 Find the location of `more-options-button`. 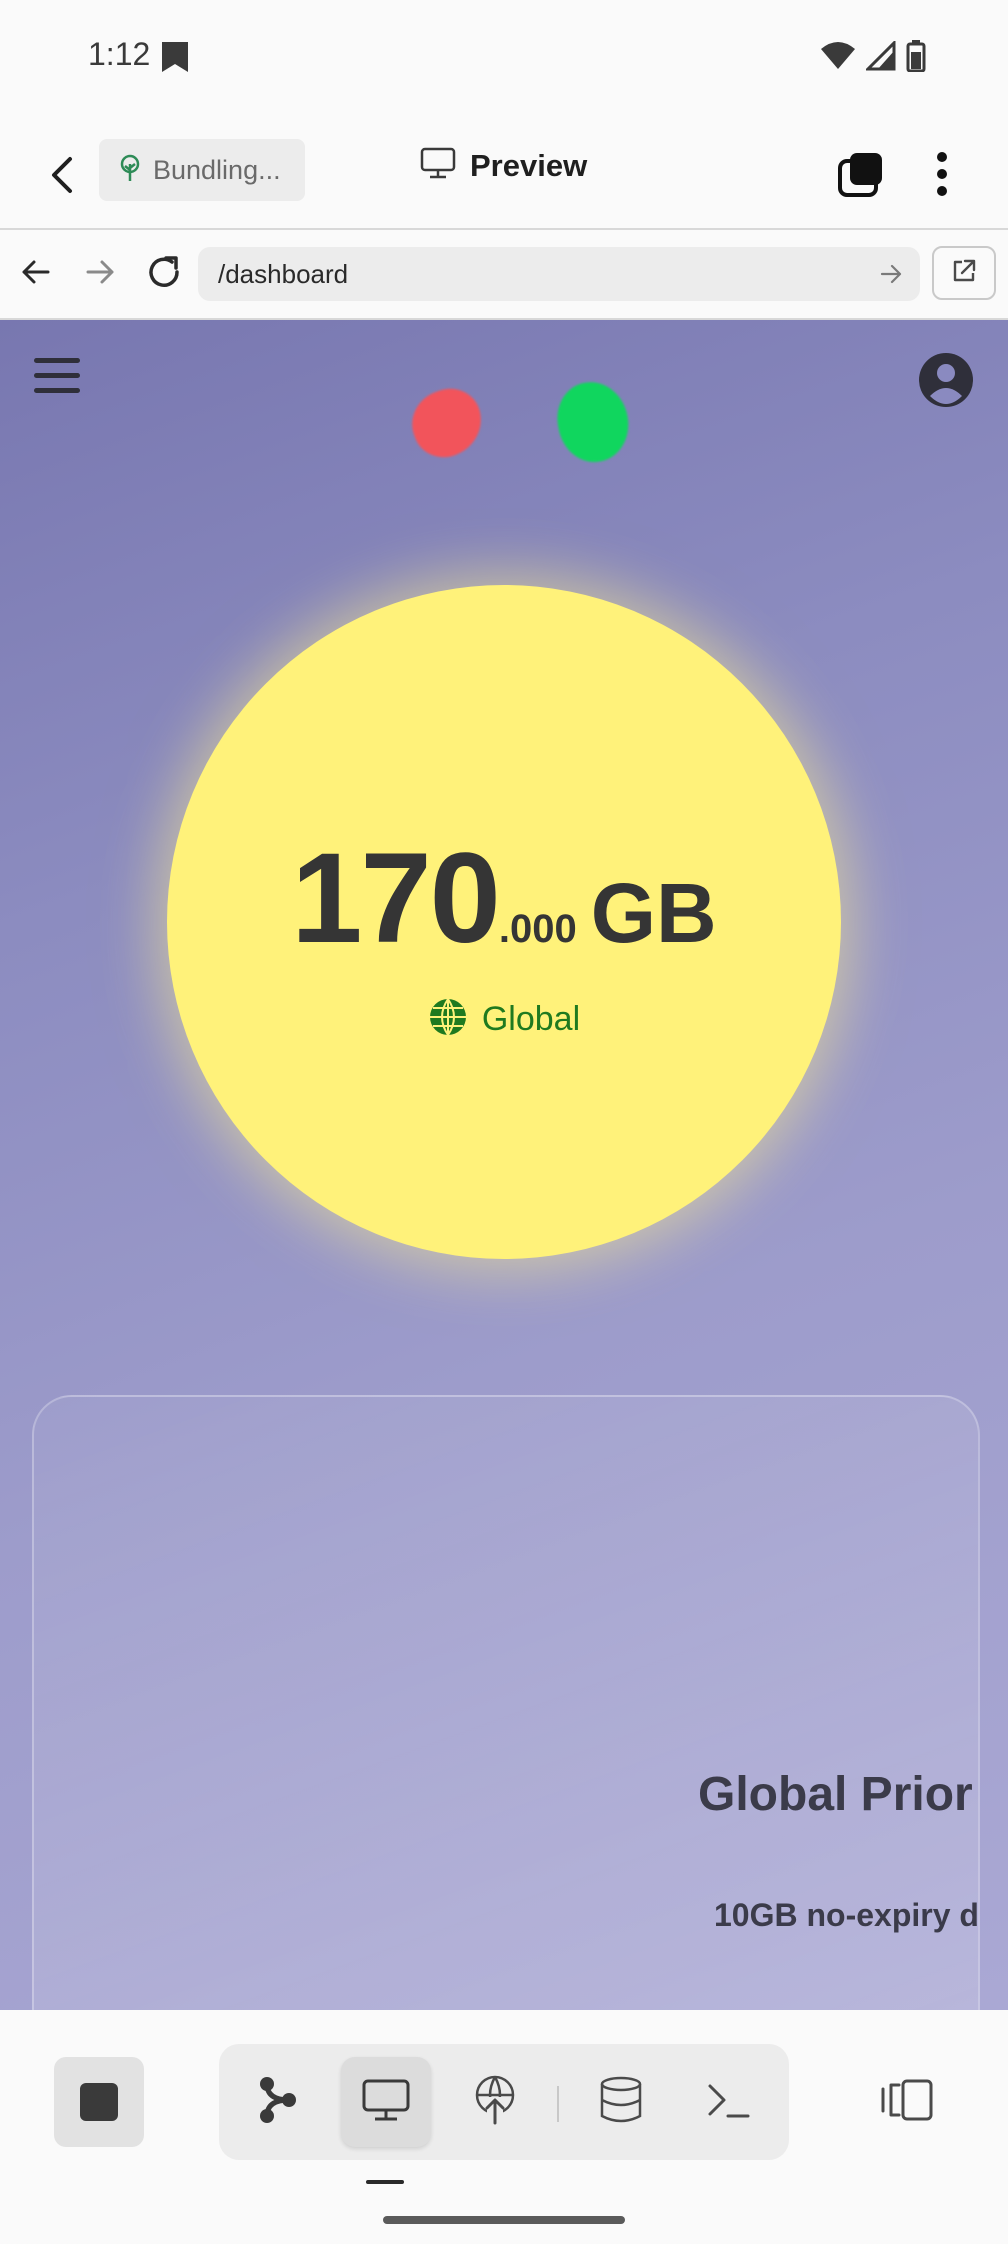

more-options-button is located at coordinates (942, 174).